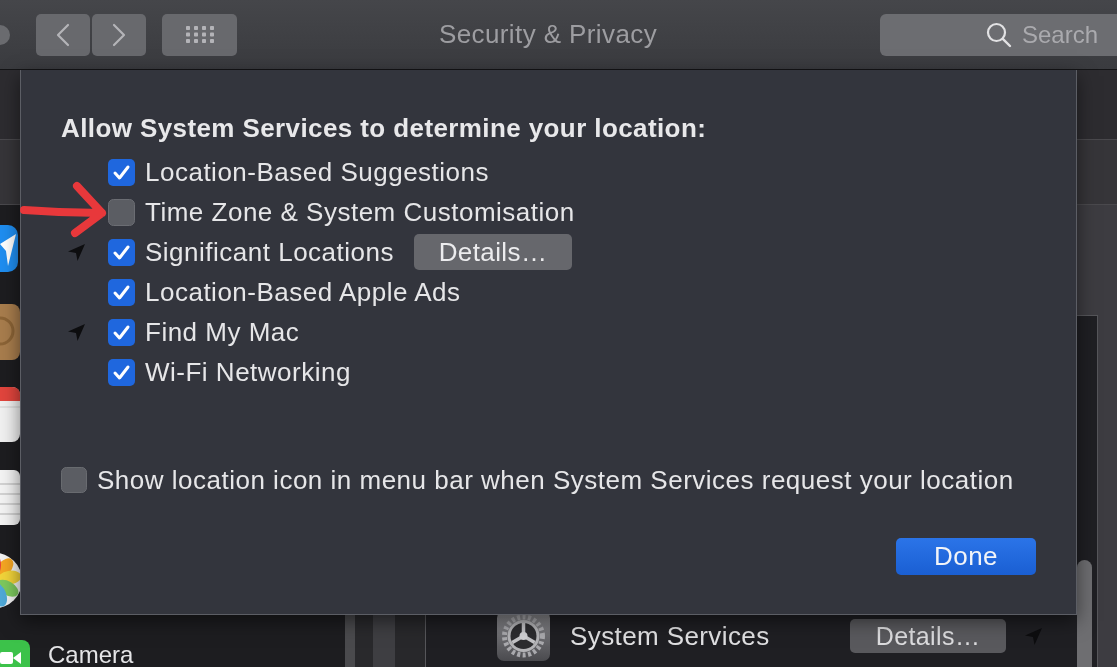  What do you see at coordinates (670, 636) in the screenshot?
I see `service-name: System Services` at bounding box center [670, 636].